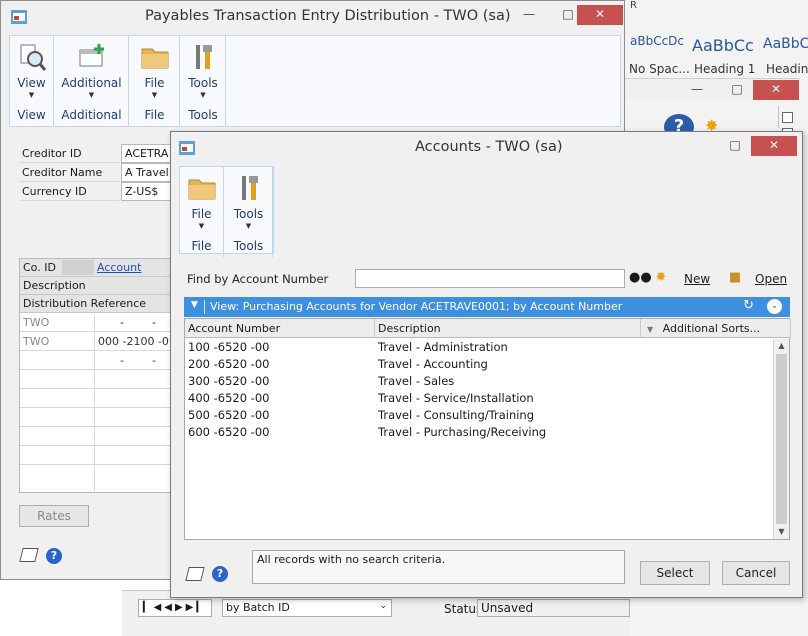  What do you see at coordinates (735, 146) in the screenshot?
I see `maximize-icon: □` at bounding box center [735, 146].